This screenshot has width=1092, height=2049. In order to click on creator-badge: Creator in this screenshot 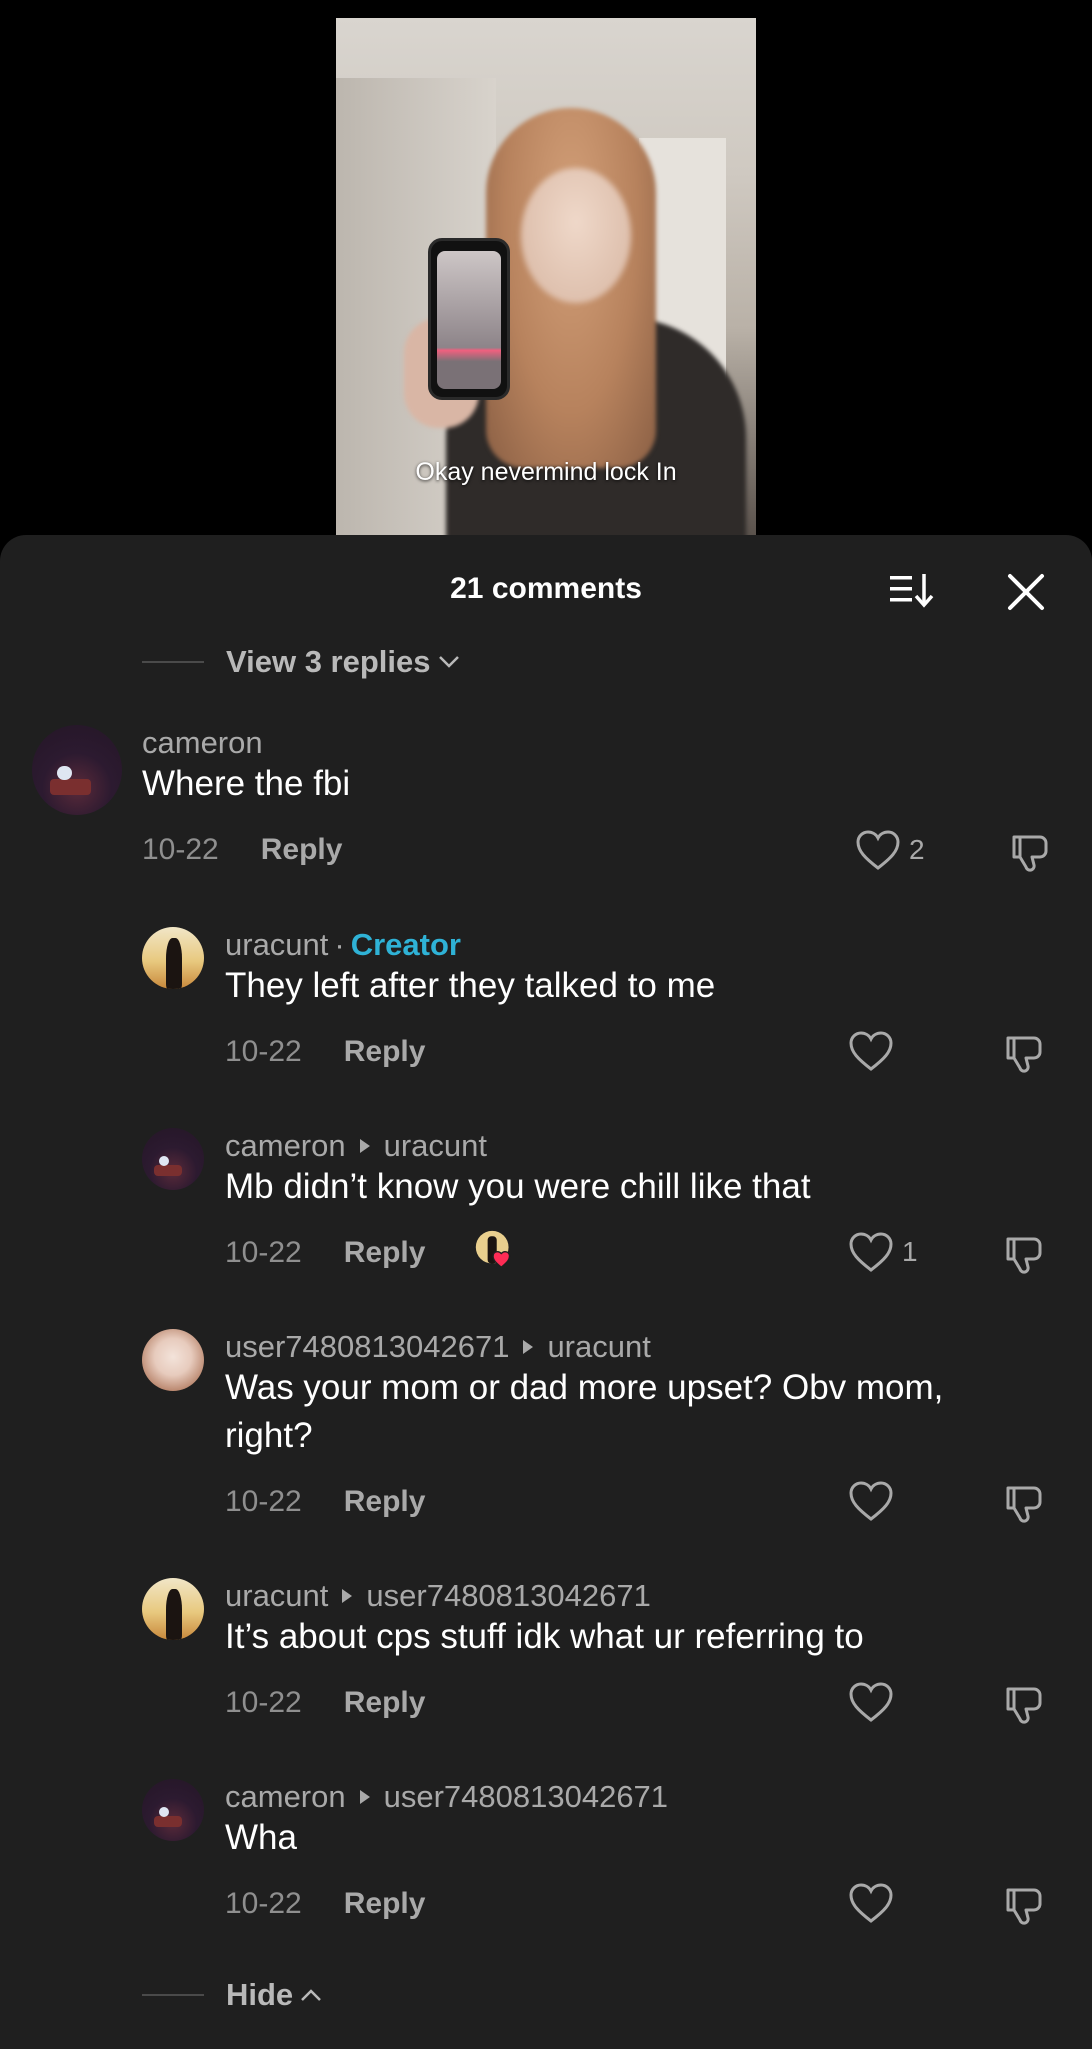, I will do `click(405, 944)`.